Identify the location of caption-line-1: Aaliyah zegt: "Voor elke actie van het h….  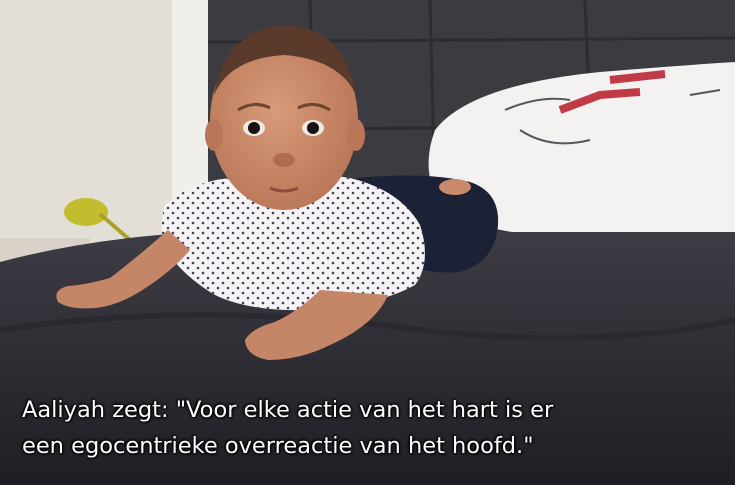
(288, 410).